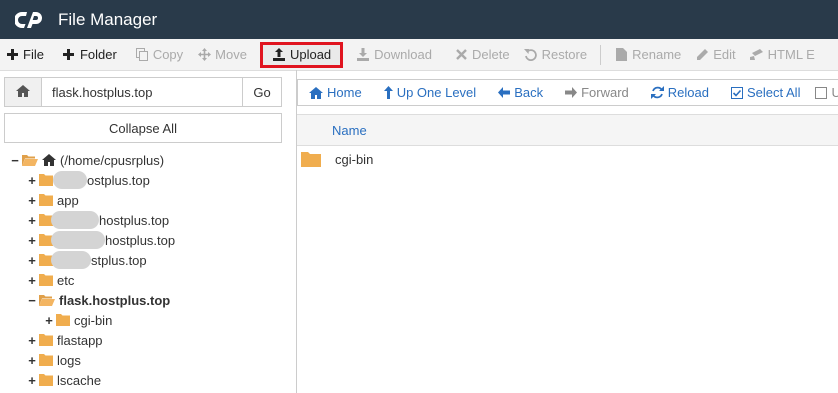 This screenshot has width=838, height=393. Describe the element at coordinates (79, 380) in the screenshot. I see `tree-item-label: lscache` at that location.